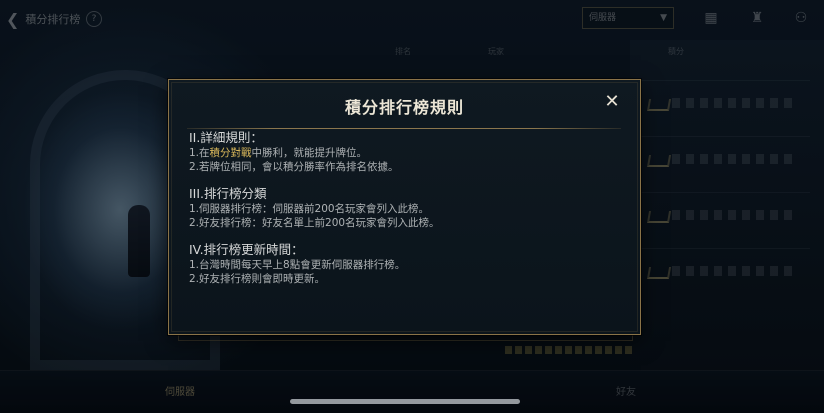 This screenshot has width=824, height=413. Describe the element at coordinates (297, 265) in the screenshot. I see `rule-line: 1.台灣時間每天早上8點會更新伺服器排行榜。` at that location.